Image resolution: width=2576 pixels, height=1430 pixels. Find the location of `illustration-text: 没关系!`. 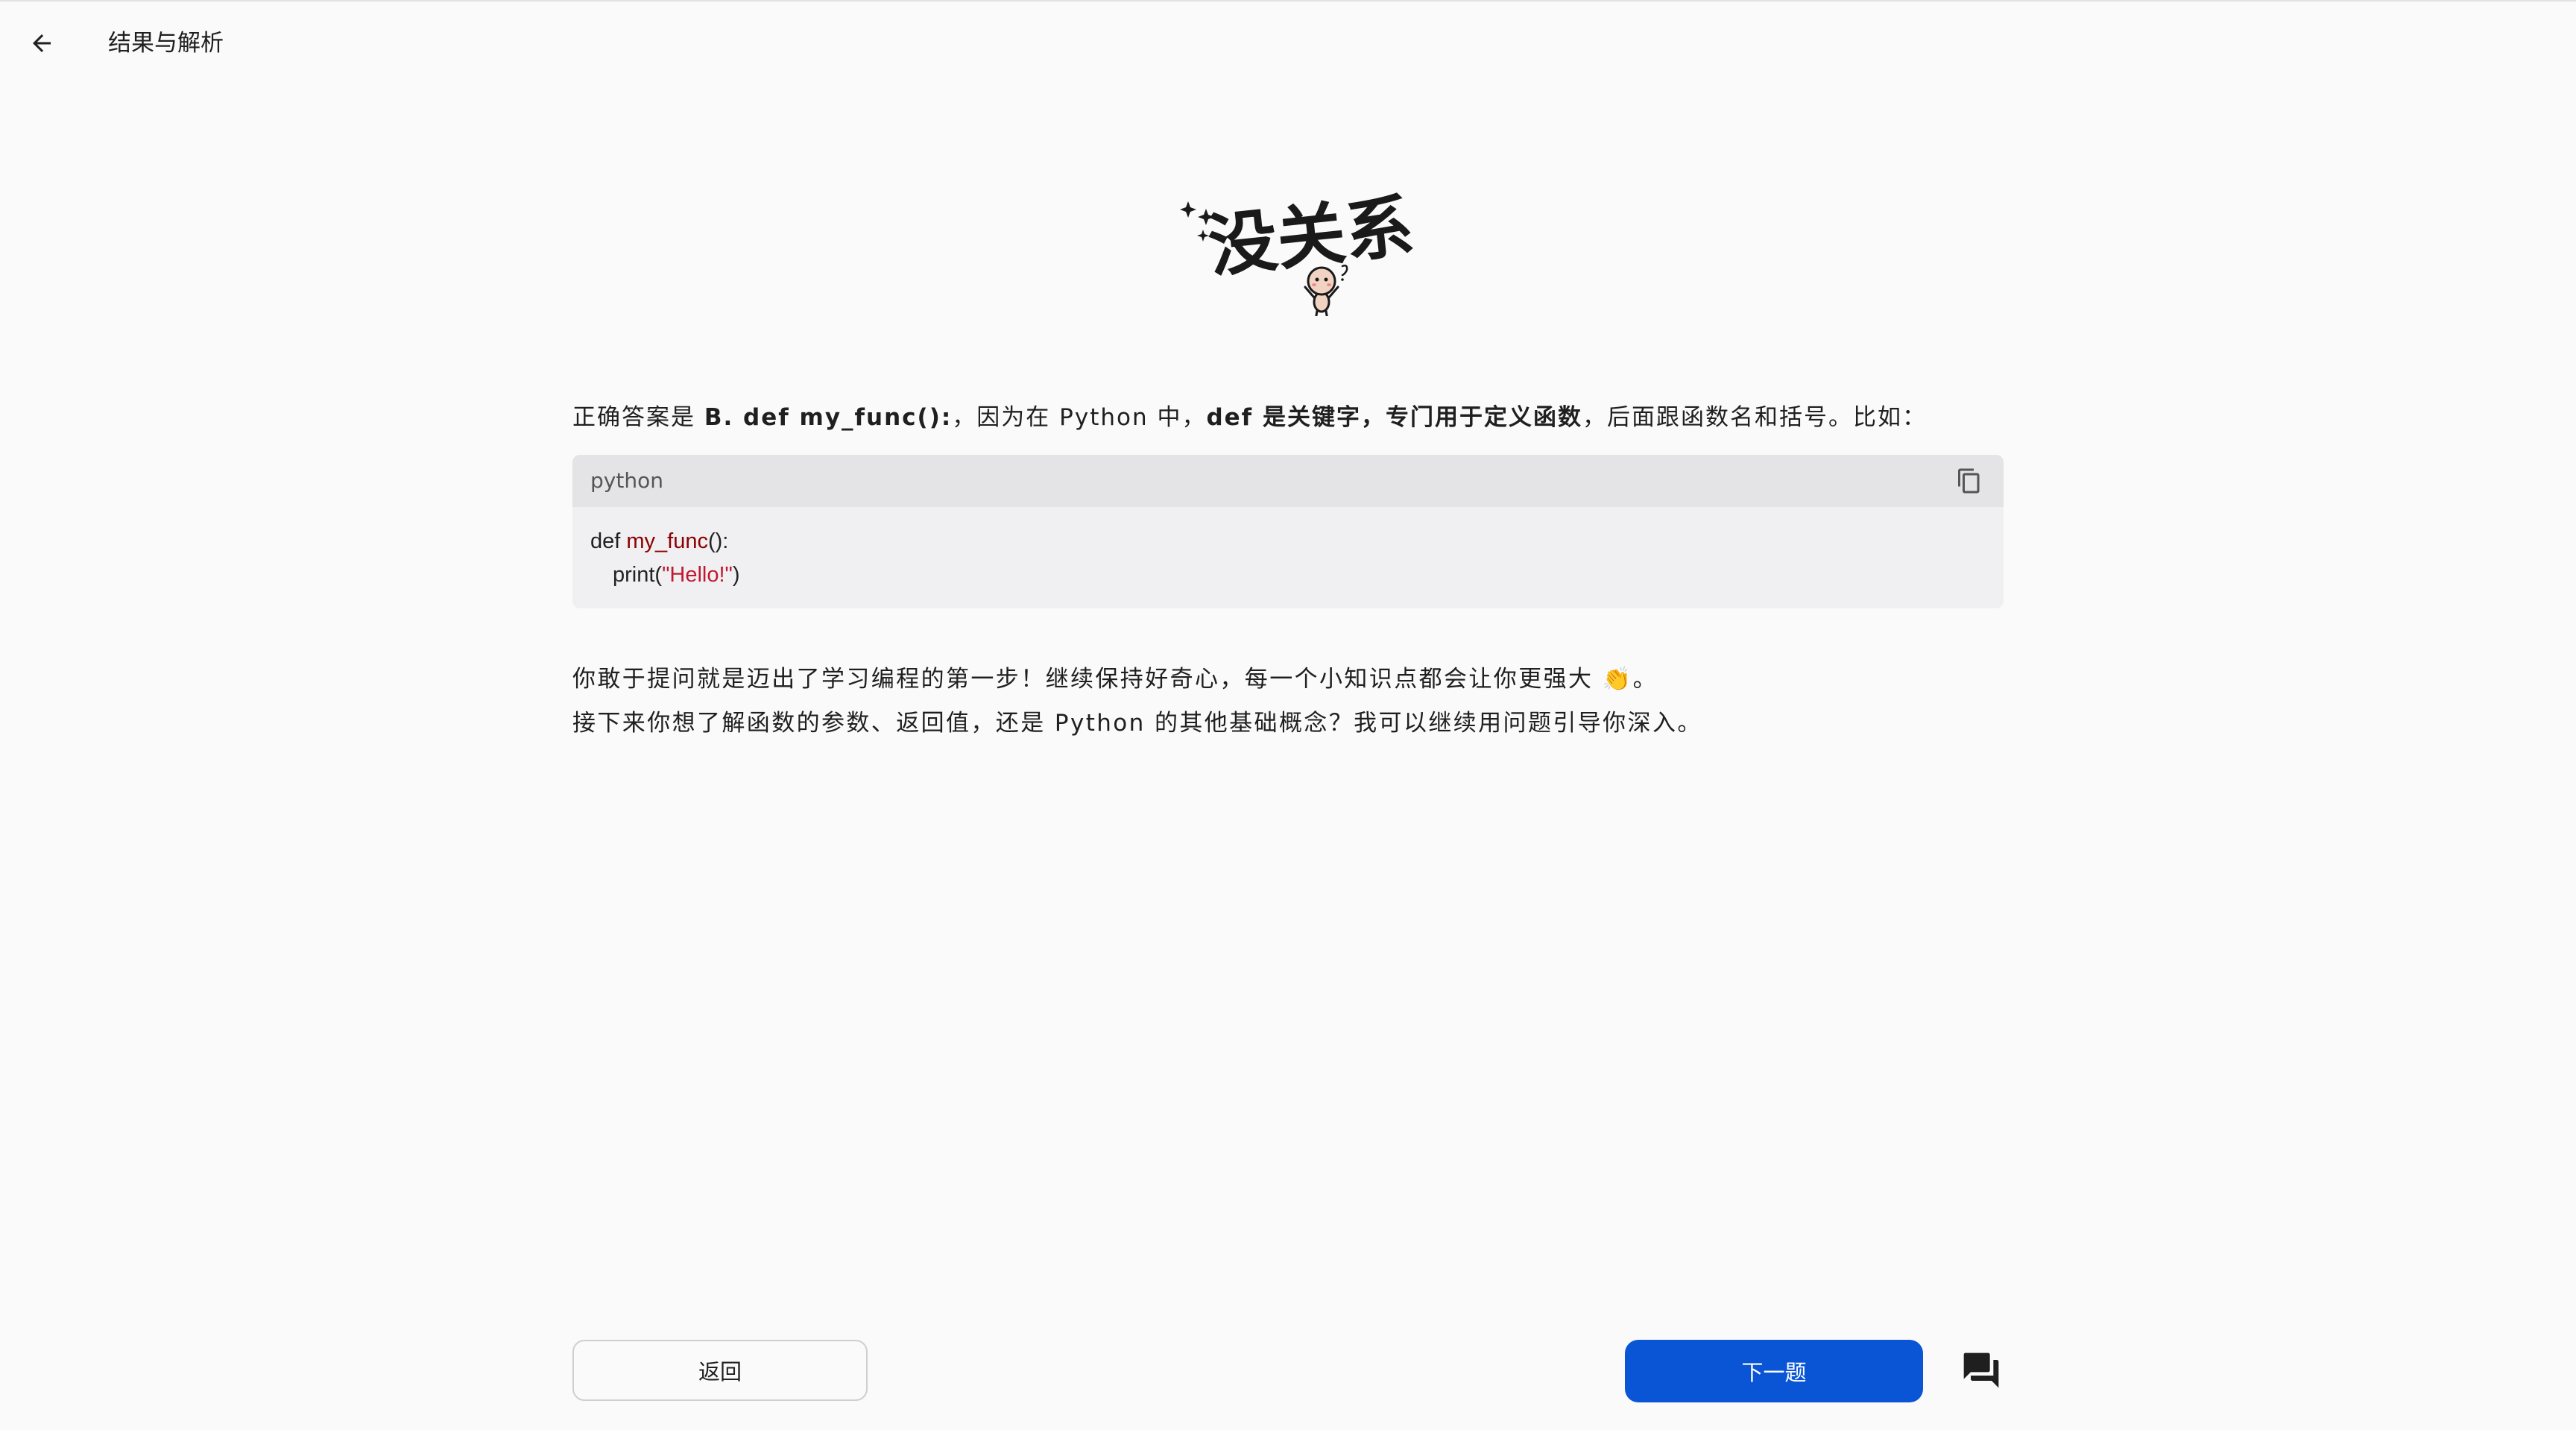

illustration-text: 没关系! is located at coordinates (1310, 235).